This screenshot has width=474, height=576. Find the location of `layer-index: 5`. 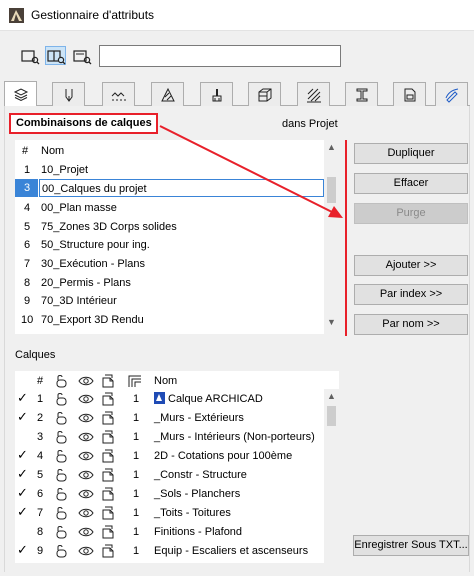

layer-index: 5 is located at coordinates (40, 475).